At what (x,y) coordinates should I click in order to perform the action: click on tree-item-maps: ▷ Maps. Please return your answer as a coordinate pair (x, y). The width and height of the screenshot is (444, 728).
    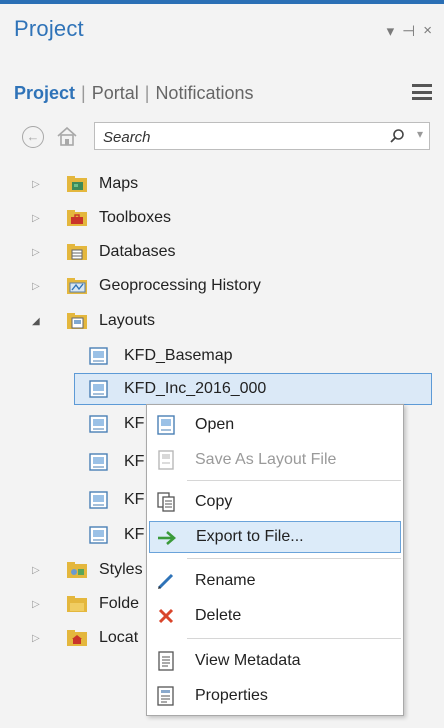
    Looking at the image, I should click on (222, 184).